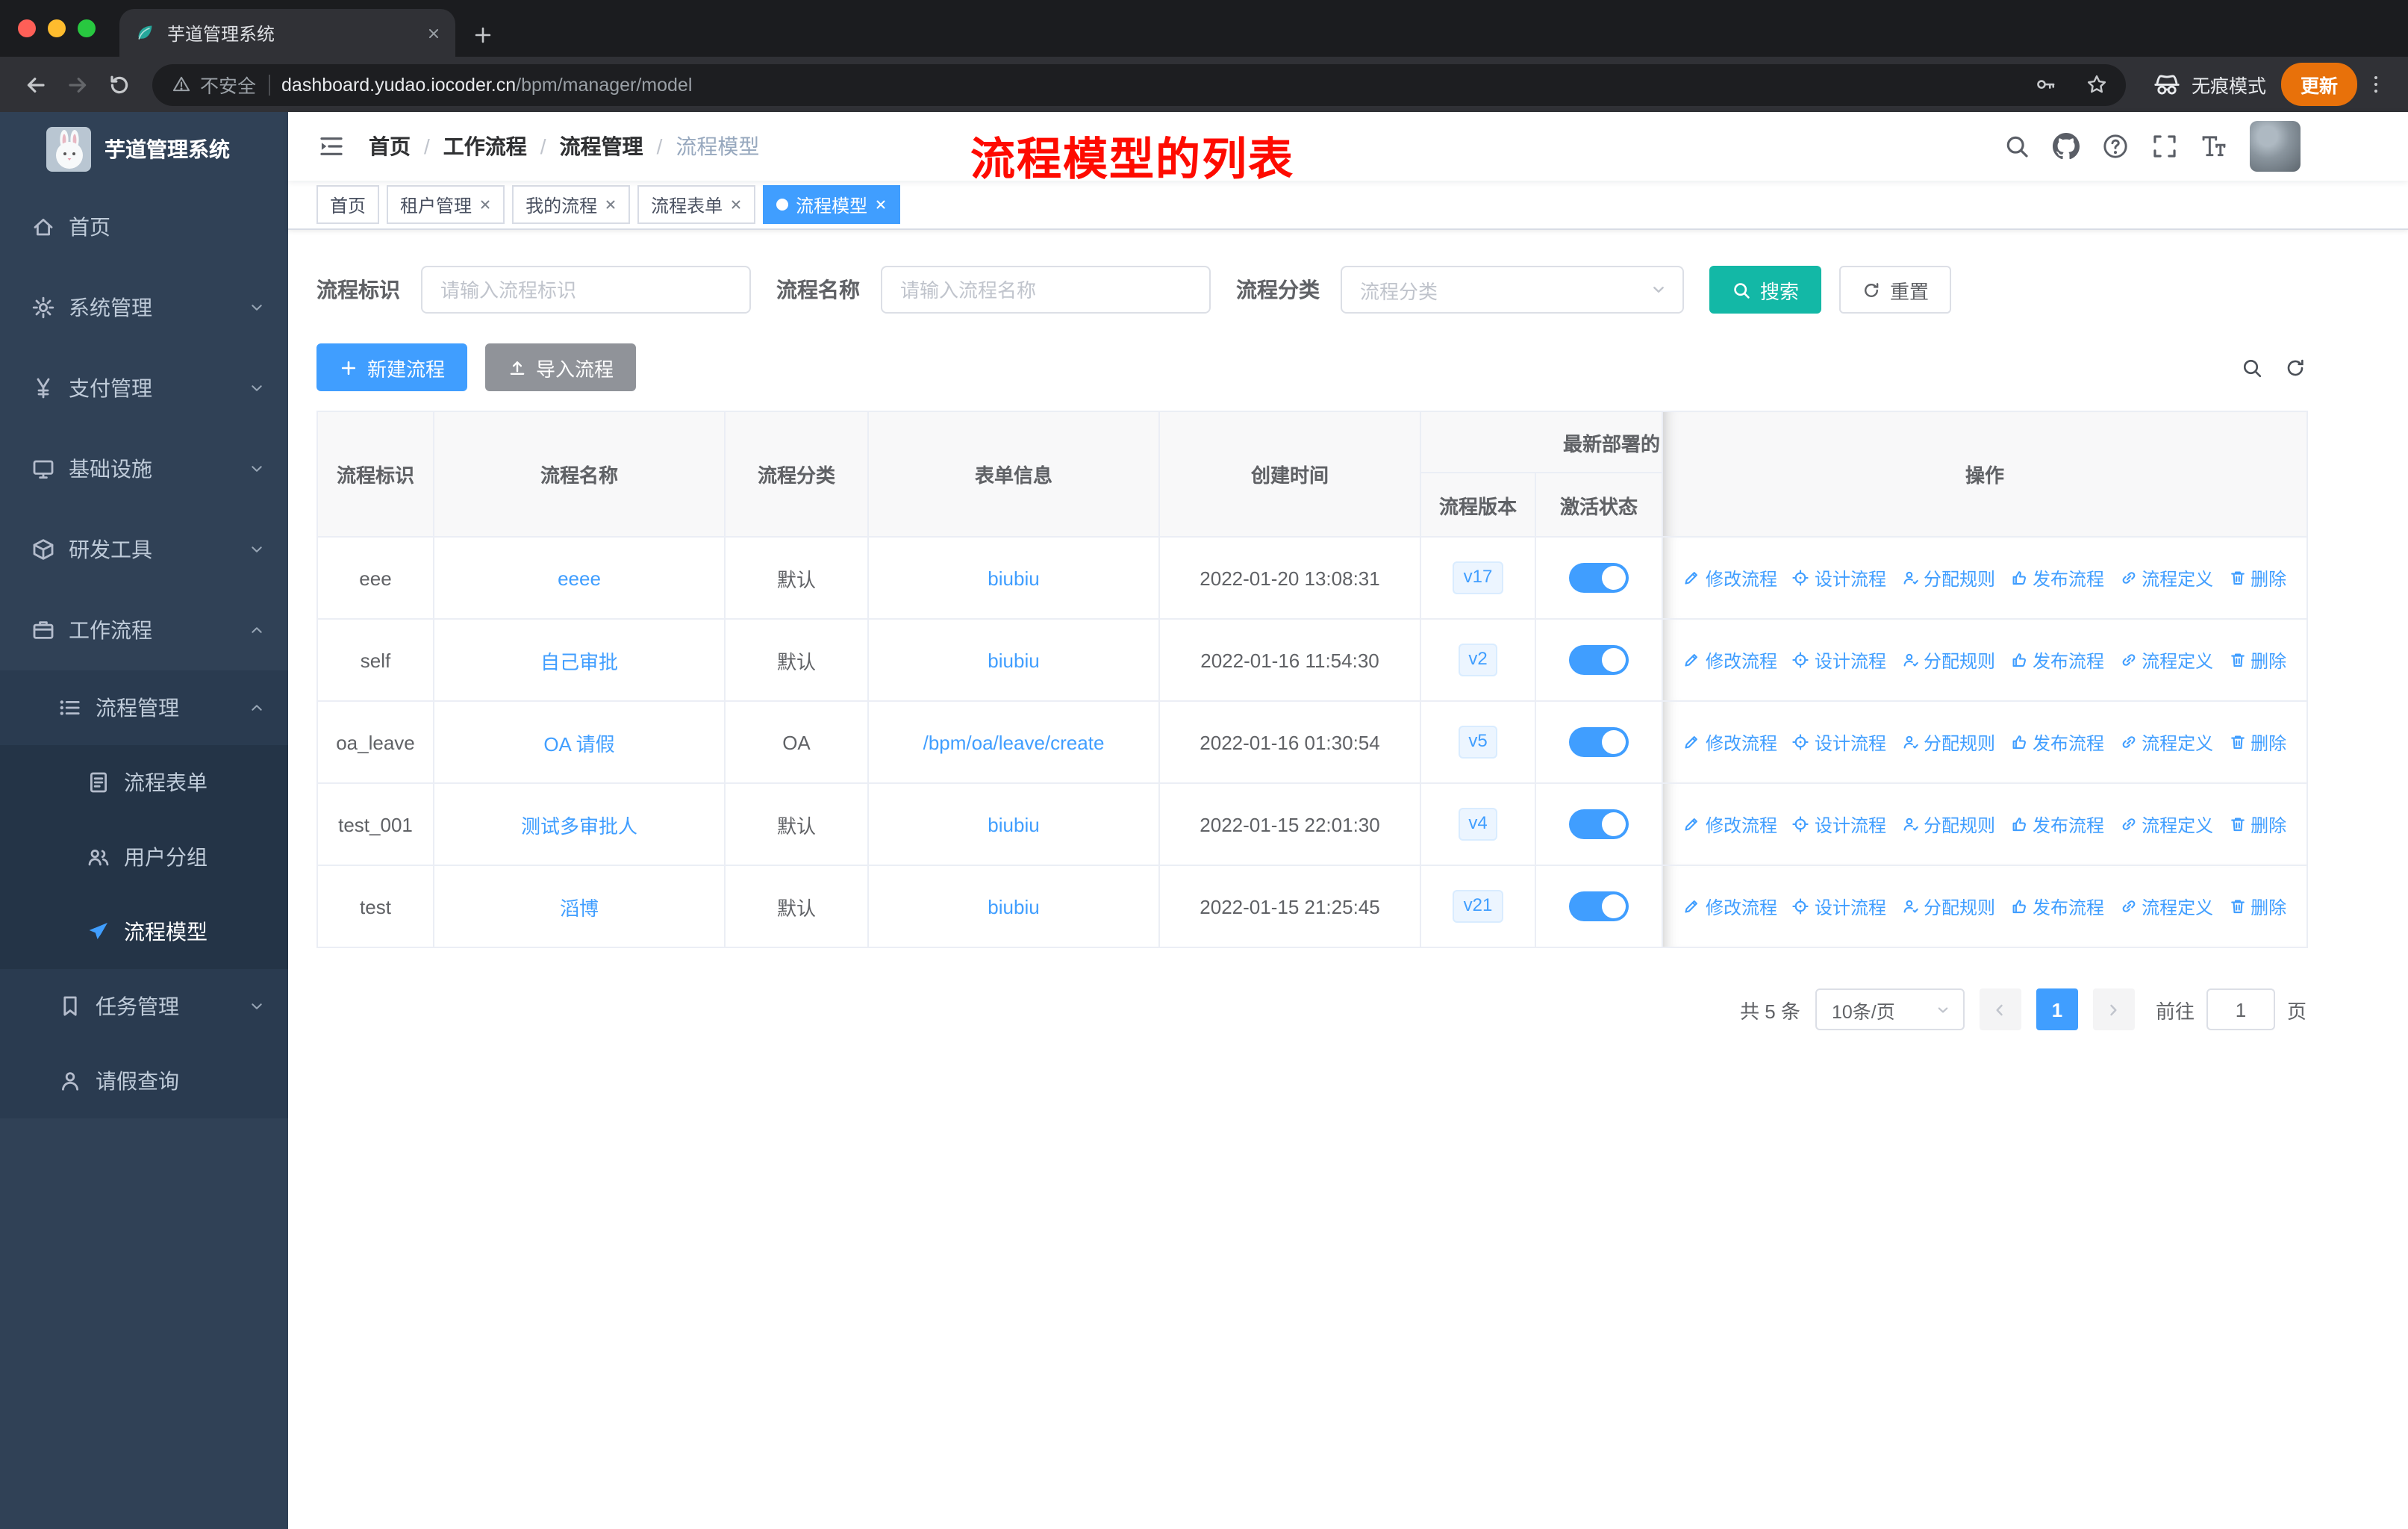 Image resolution: width=2408 pixels, height=1529 pixels. I want to click on sidebar-item-system-management: 系统管理, so click(144, 307).